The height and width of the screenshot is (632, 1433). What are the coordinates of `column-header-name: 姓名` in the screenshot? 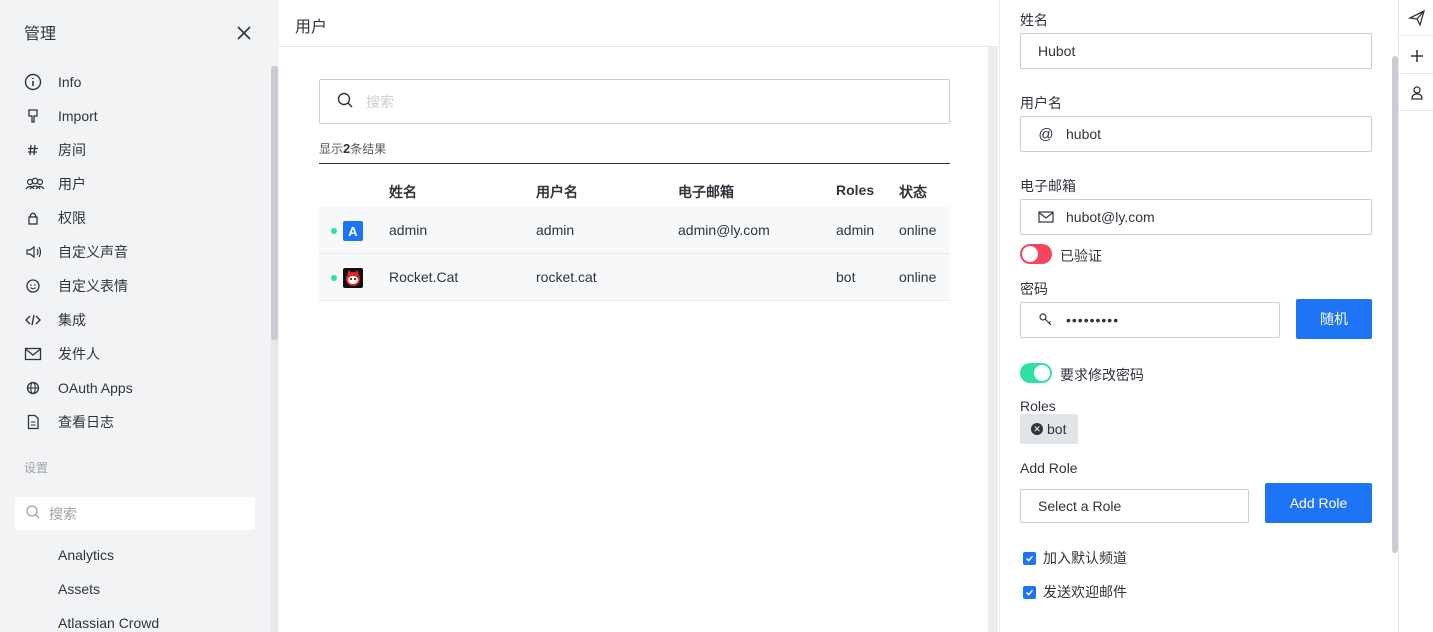 It's located at (403, 192).